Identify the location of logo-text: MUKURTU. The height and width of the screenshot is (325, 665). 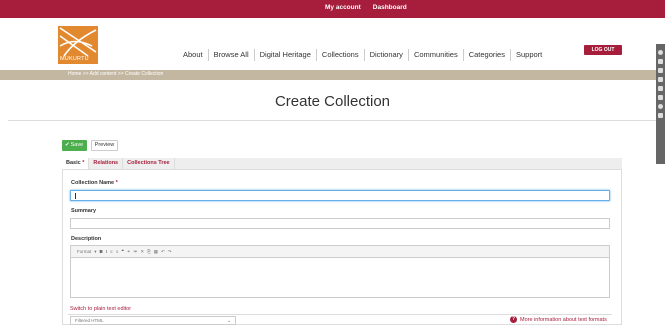
(74, 59).